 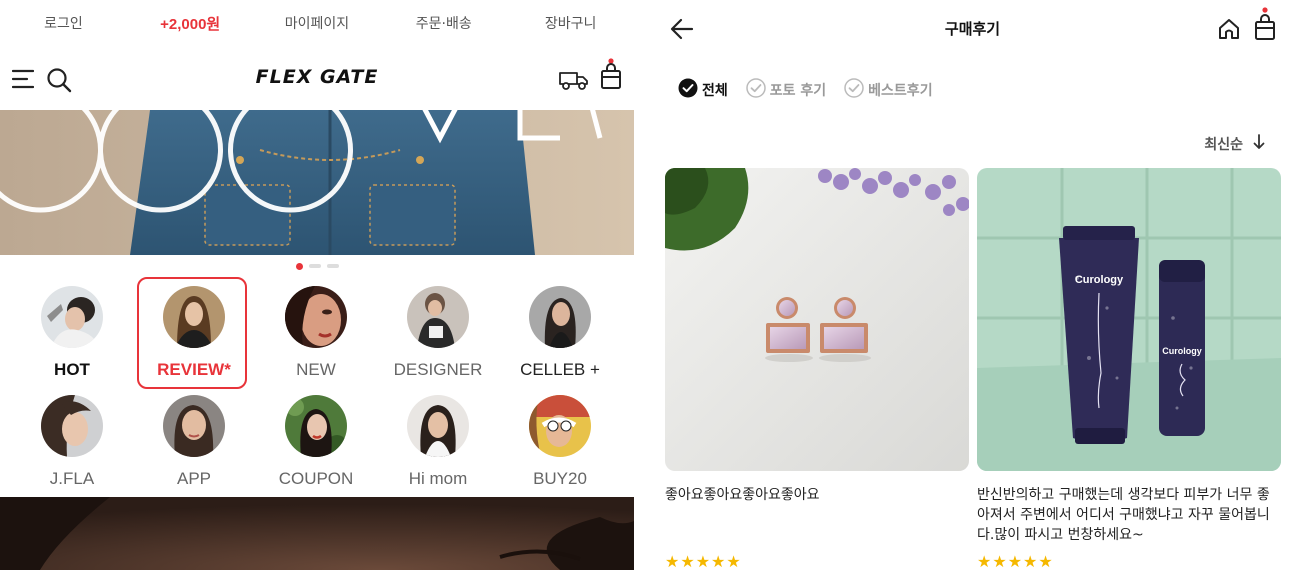 I want to click on filter-label: 베스트후기, so click(x=900, y=91).